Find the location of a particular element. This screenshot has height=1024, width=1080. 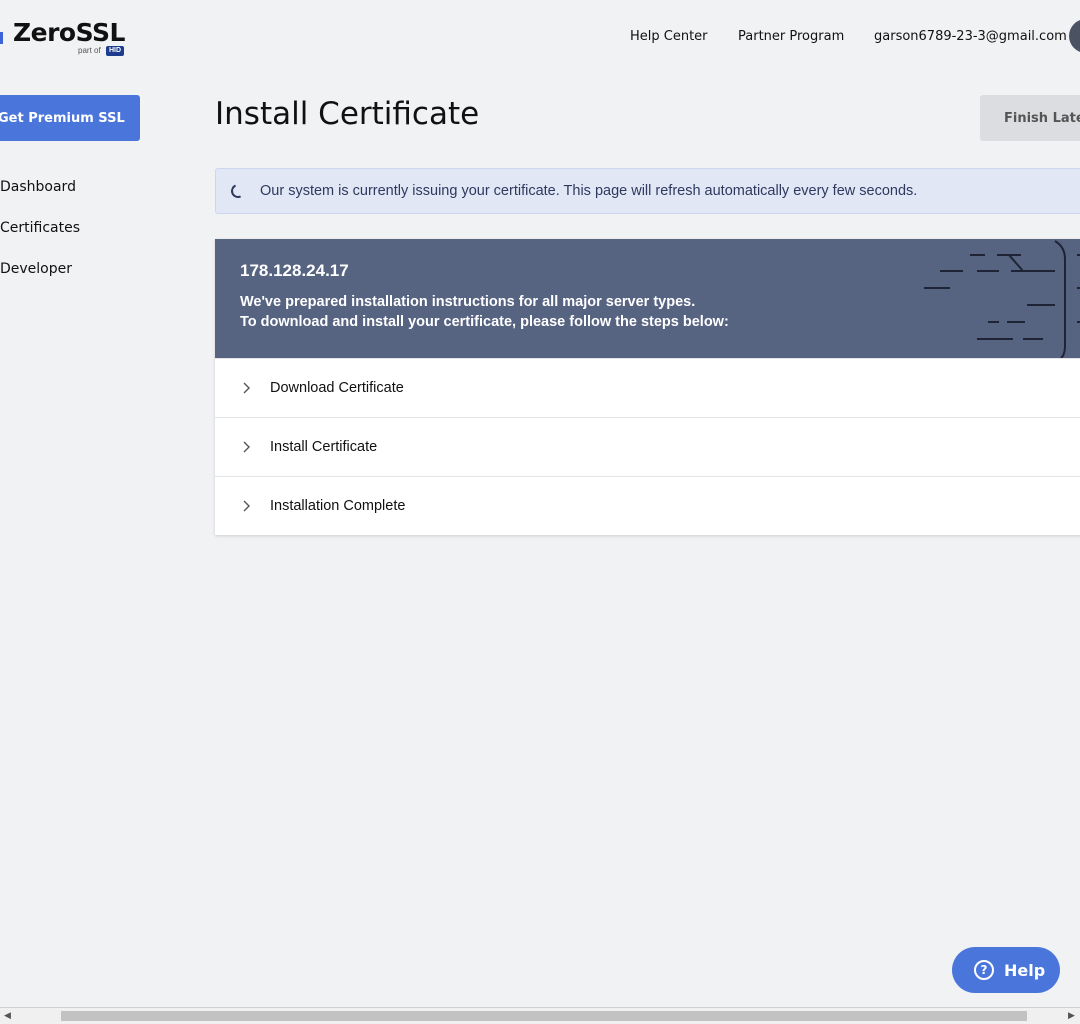

logo-wordmark: ZeroSSL is located at coordinates (69, 32).